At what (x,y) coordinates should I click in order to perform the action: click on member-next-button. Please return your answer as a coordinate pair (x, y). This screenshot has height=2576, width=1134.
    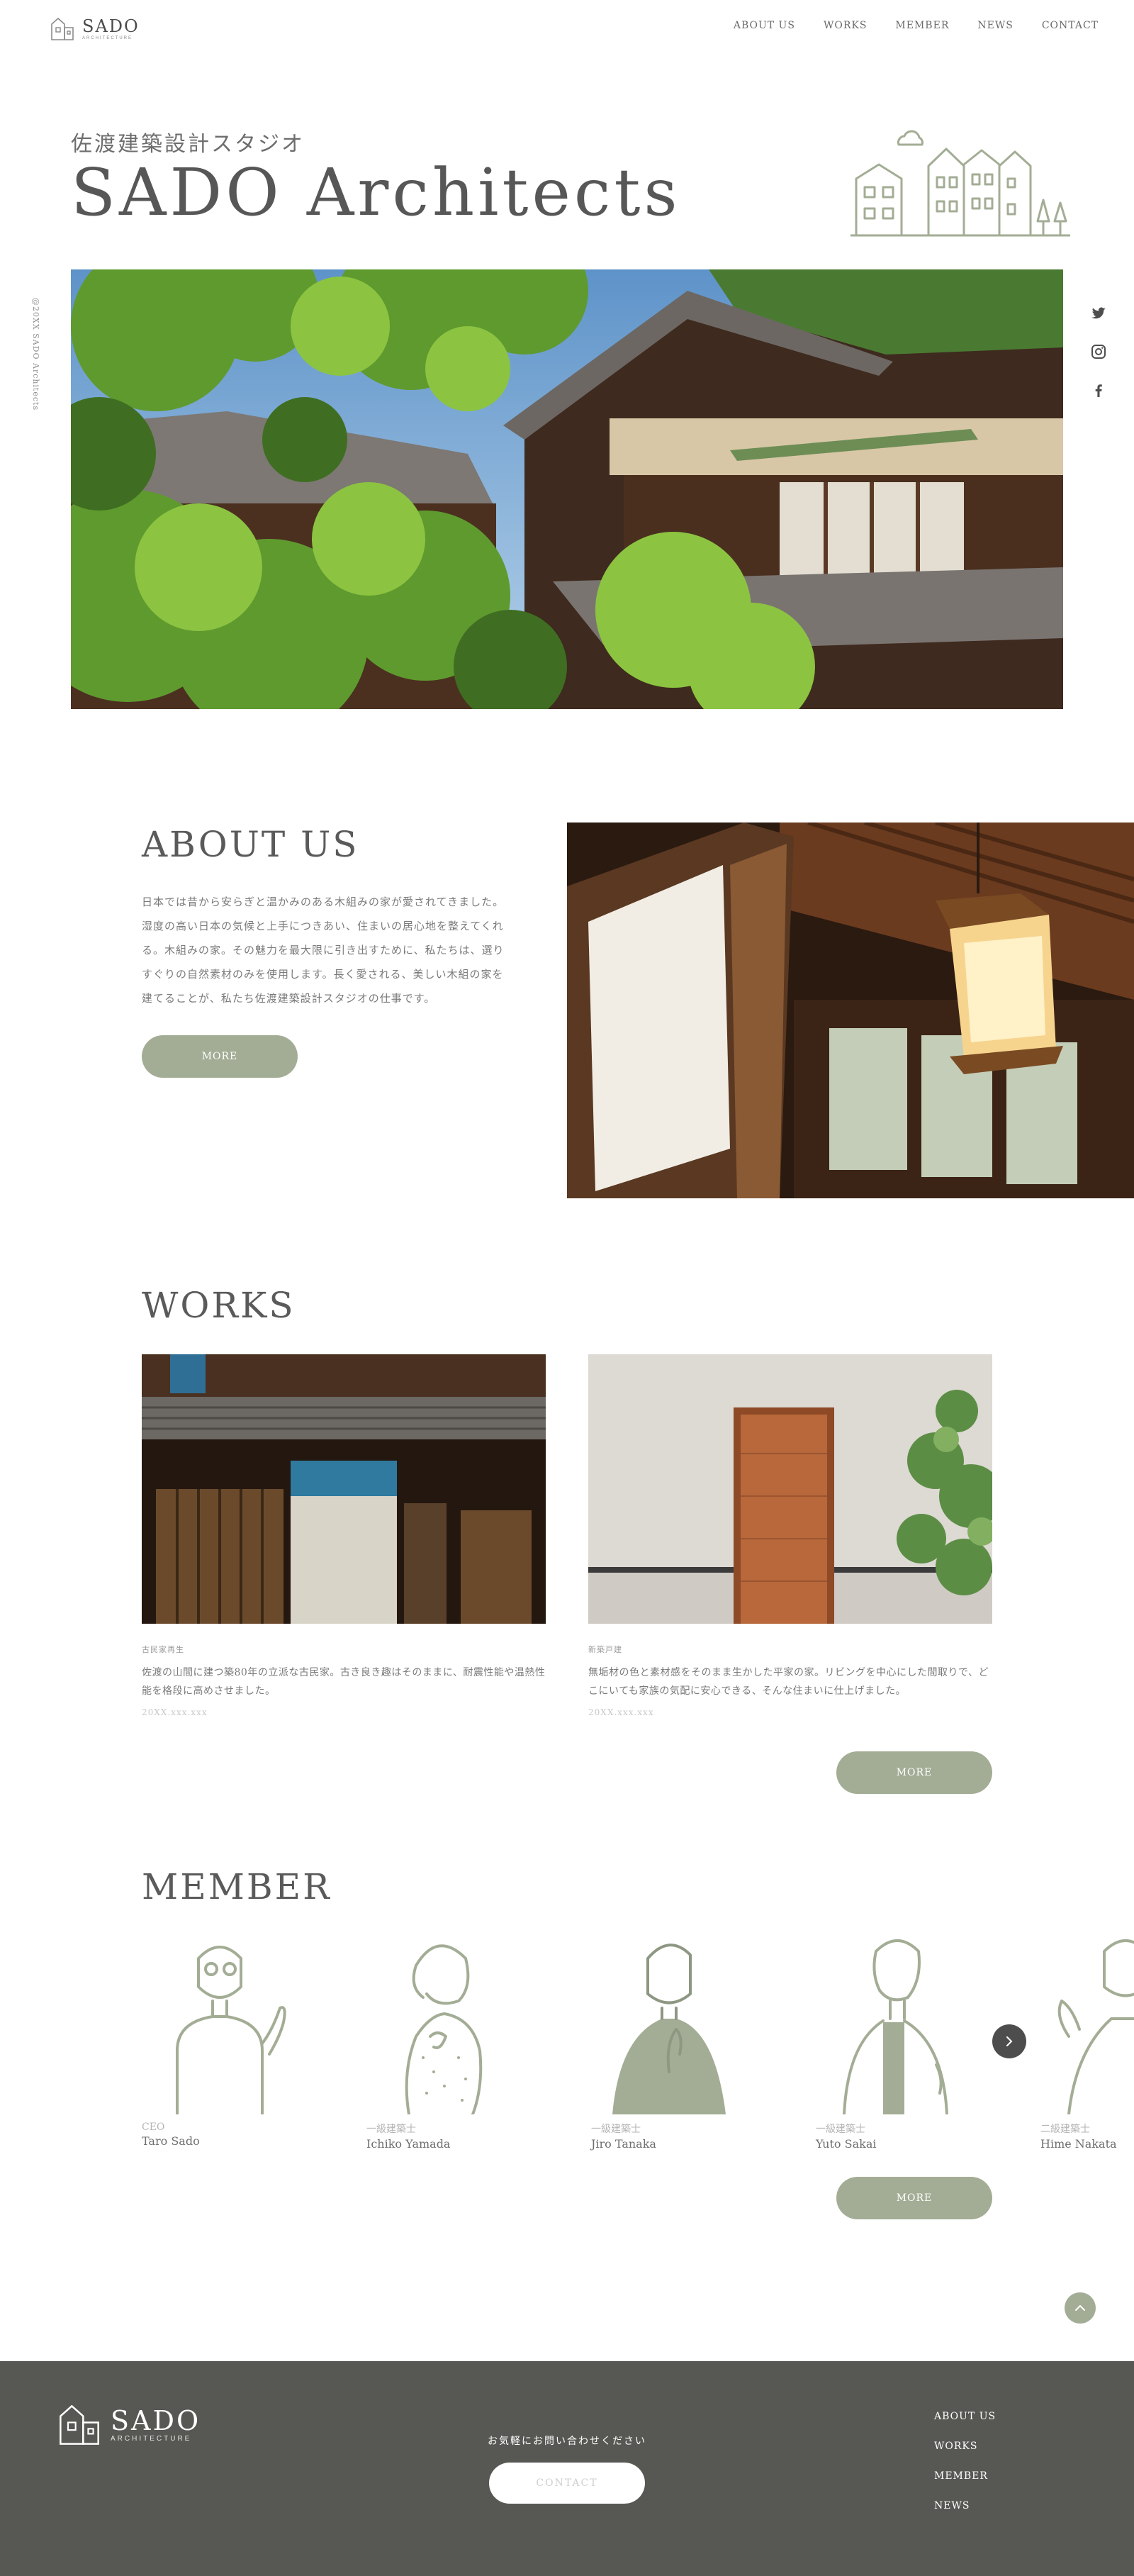
    Looking at the image, I should click on (1009, 2041).